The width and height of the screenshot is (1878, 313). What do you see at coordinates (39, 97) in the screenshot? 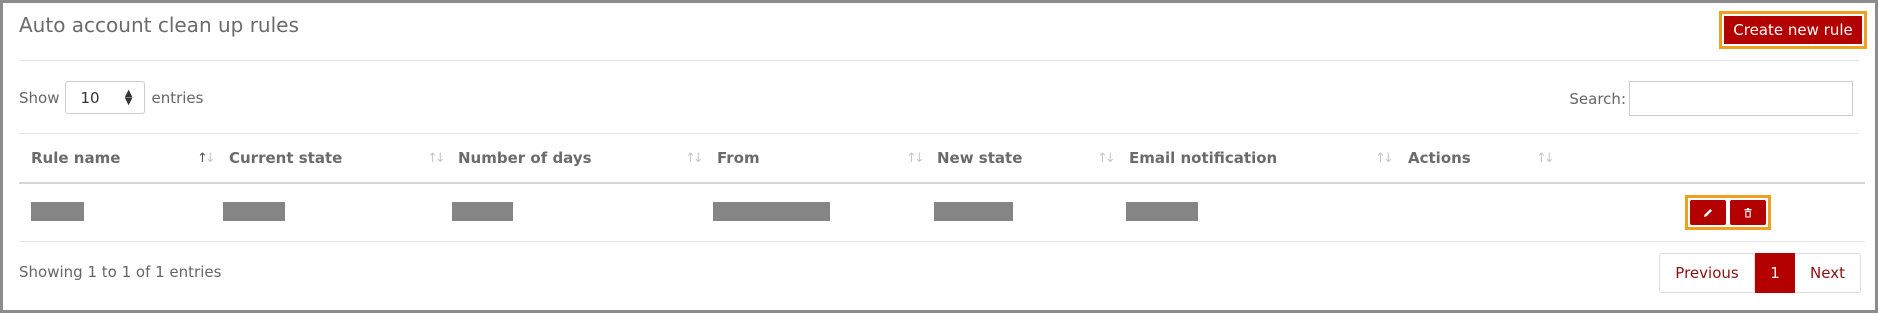
I see `show-label: Show` at bounding box center [39, 97].